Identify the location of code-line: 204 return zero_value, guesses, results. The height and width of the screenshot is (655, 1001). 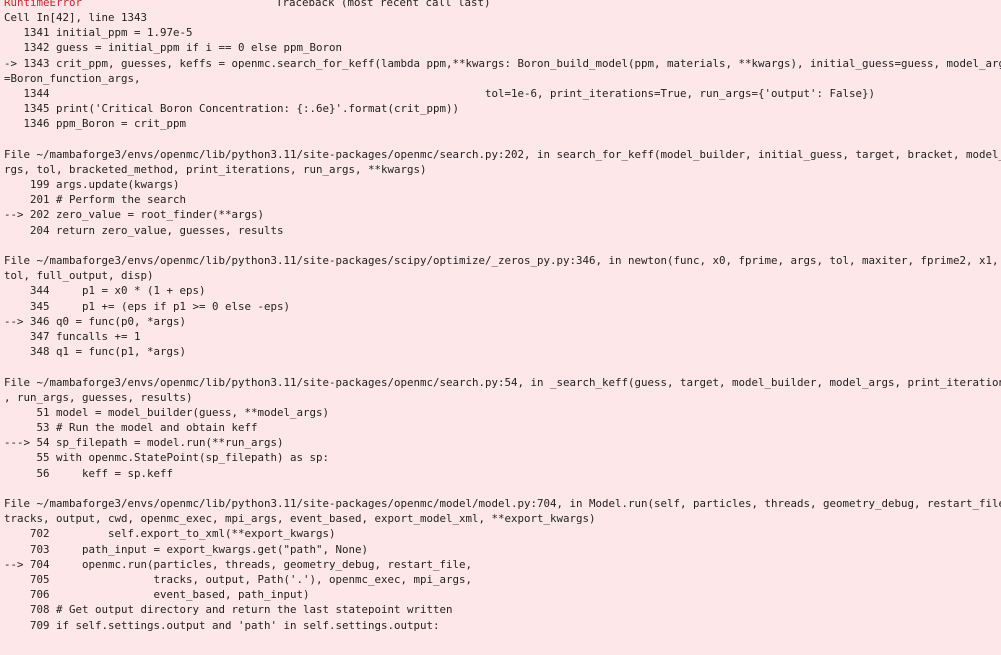
(144, 230).